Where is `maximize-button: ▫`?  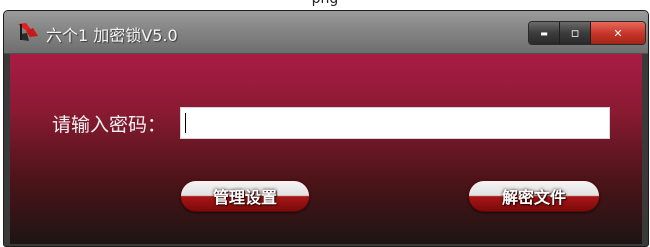 maximize-button: ▫ is located at coordinates (575, 33).